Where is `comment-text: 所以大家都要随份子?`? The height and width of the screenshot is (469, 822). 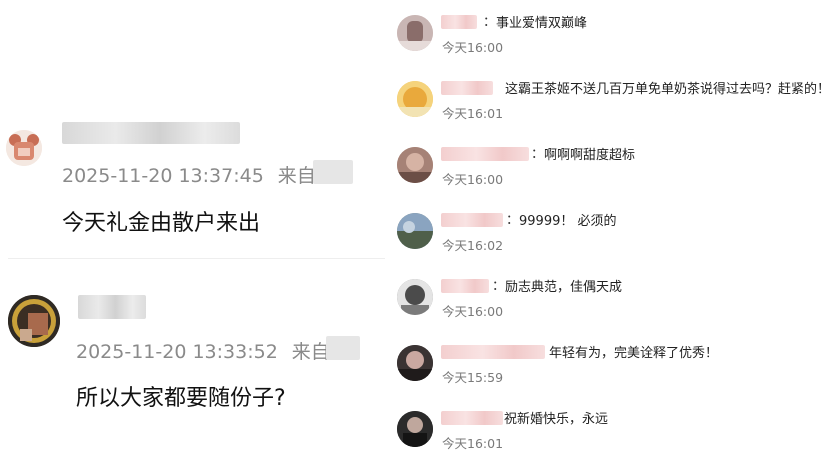
comment-text: 所以大家都要随份子? is located at coordinates (181, 398).